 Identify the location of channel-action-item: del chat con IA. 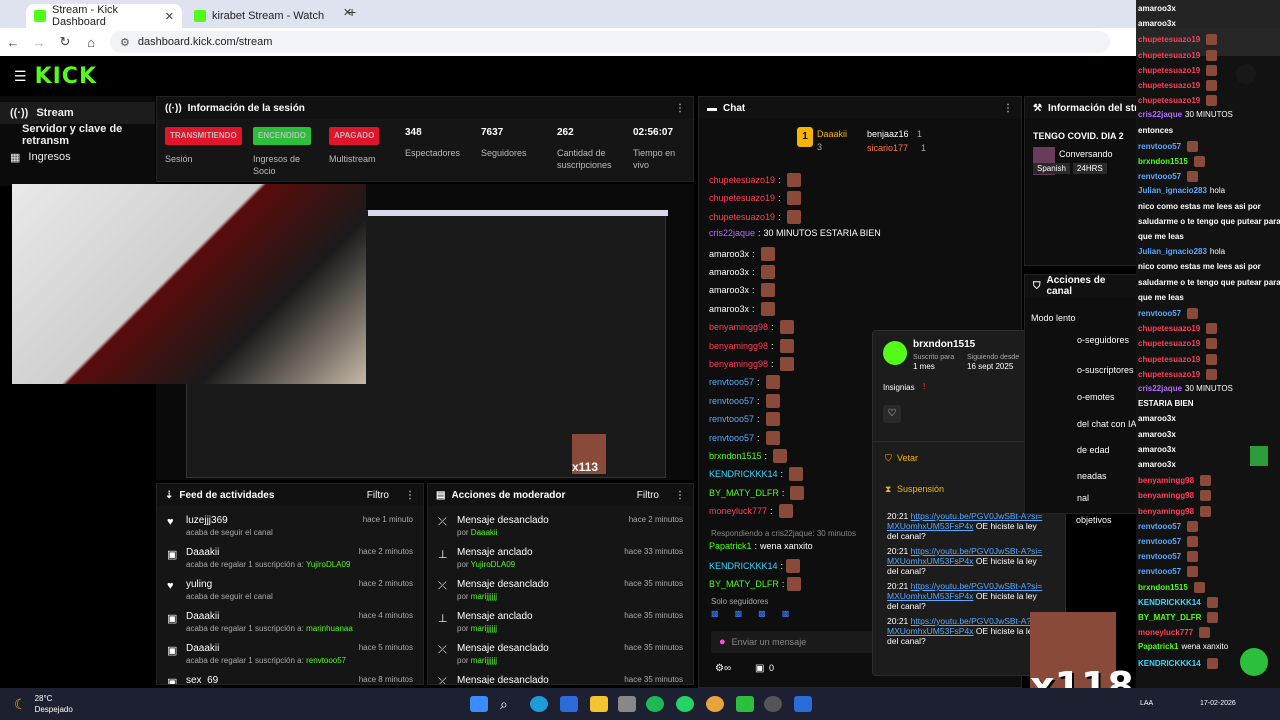
(1107, 424).